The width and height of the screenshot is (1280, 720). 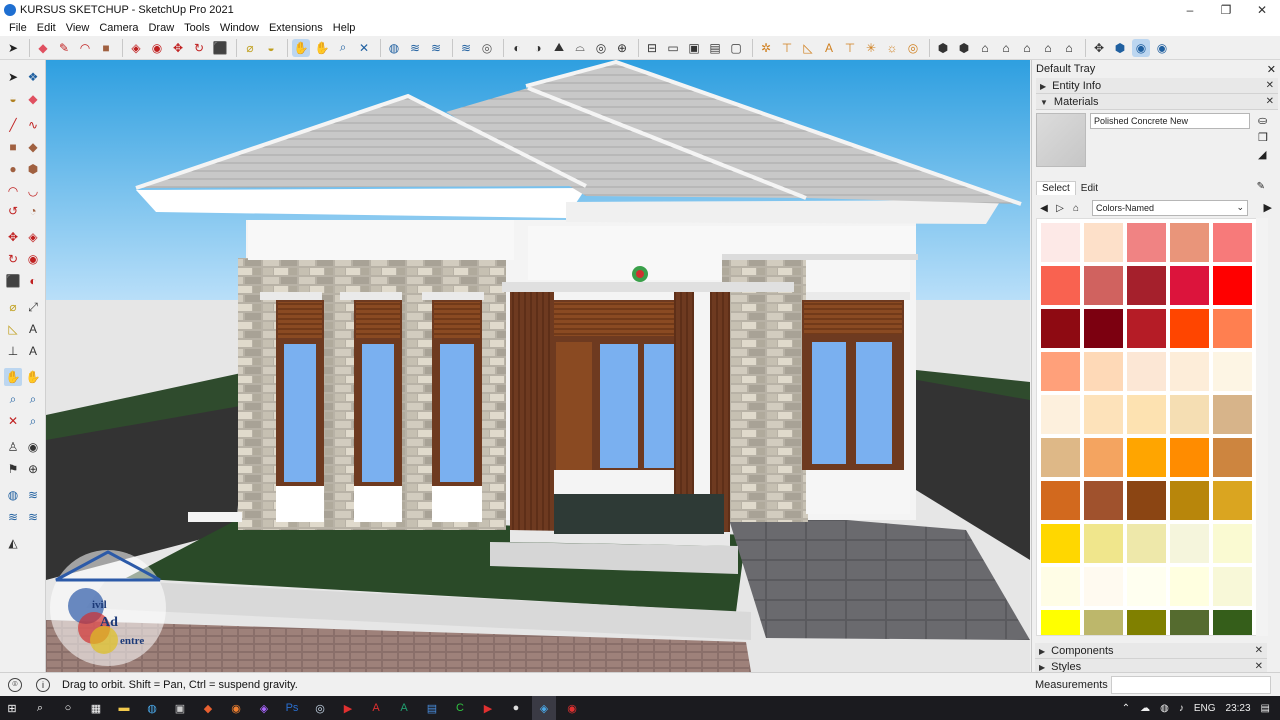 I want to click on sandbox-drape-icon: ⊕, so click(x=622, y=48).